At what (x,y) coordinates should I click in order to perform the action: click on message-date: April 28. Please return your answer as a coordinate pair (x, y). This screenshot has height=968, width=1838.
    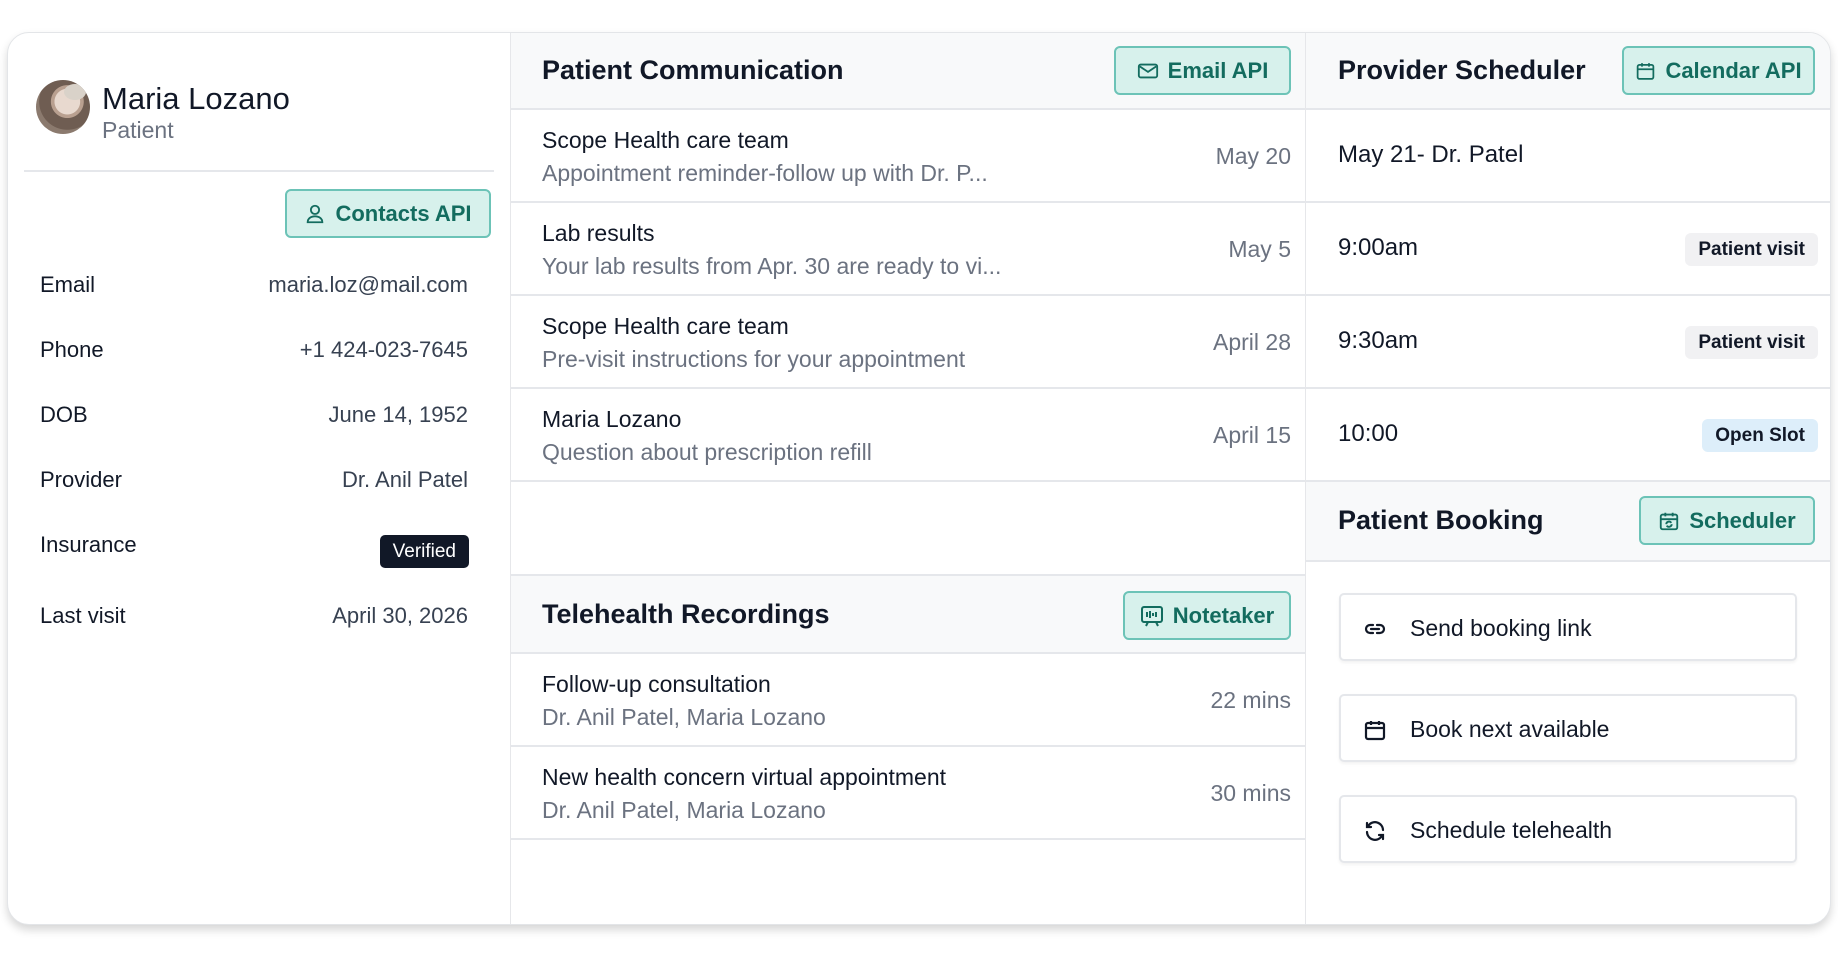
    Looking at the image, I should click on (1252, 342).